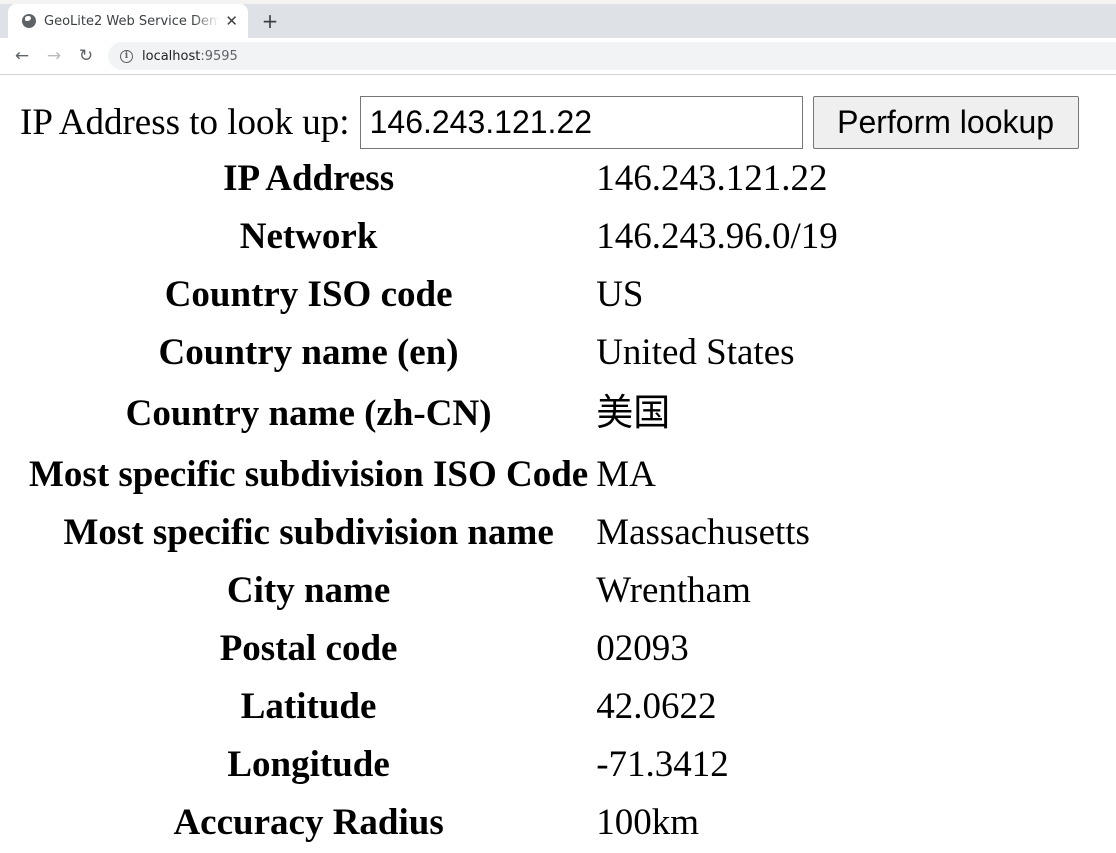  Describe the element at coordinates (433, 591) in the screenshot. I see `table-row: City name Wrentham` at that location.